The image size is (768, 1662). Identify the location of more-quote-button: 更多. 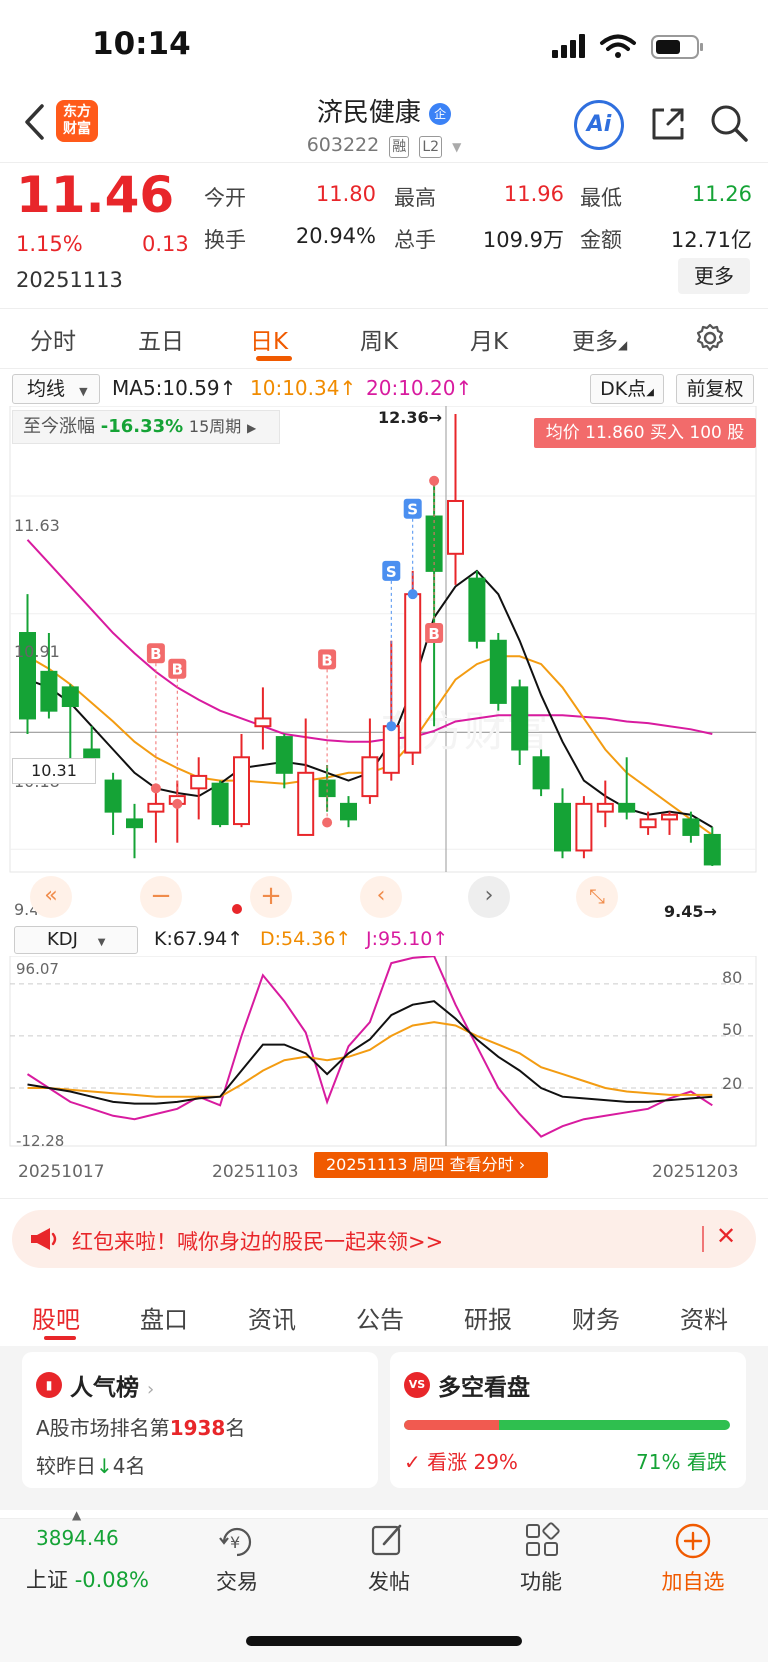
(714, 276).